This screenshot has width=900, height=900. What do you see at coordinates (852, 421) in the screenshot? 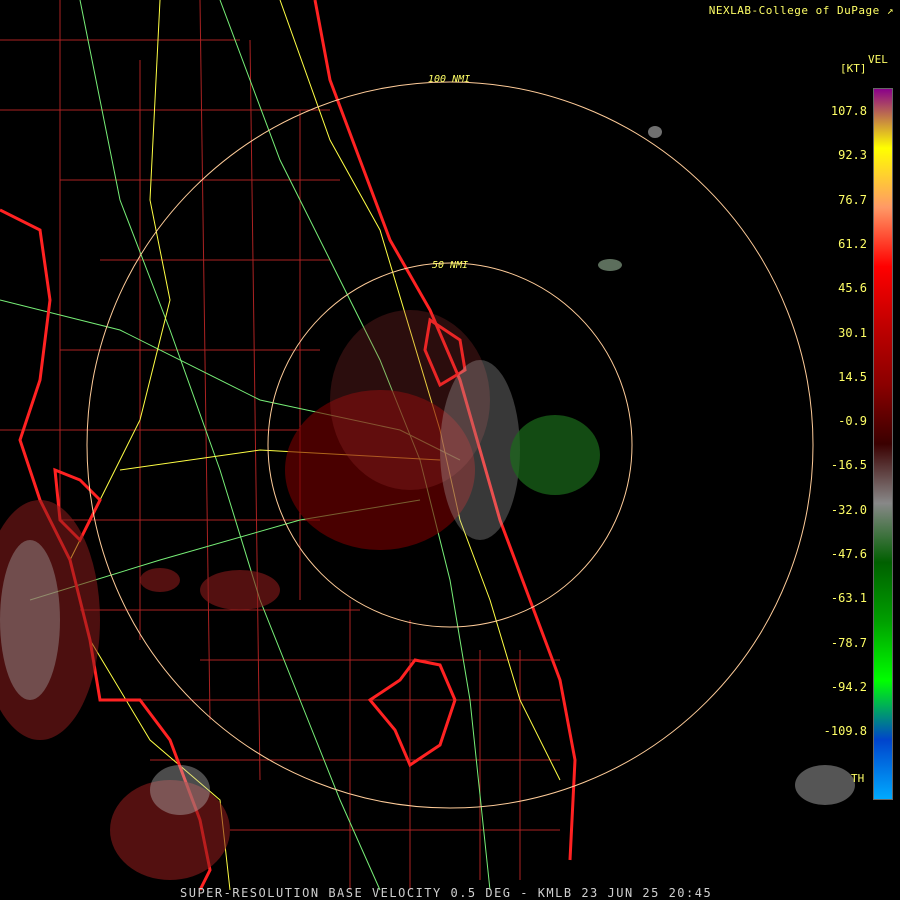
I see `legend-value: -0.9` at bounding box center [852, 421].